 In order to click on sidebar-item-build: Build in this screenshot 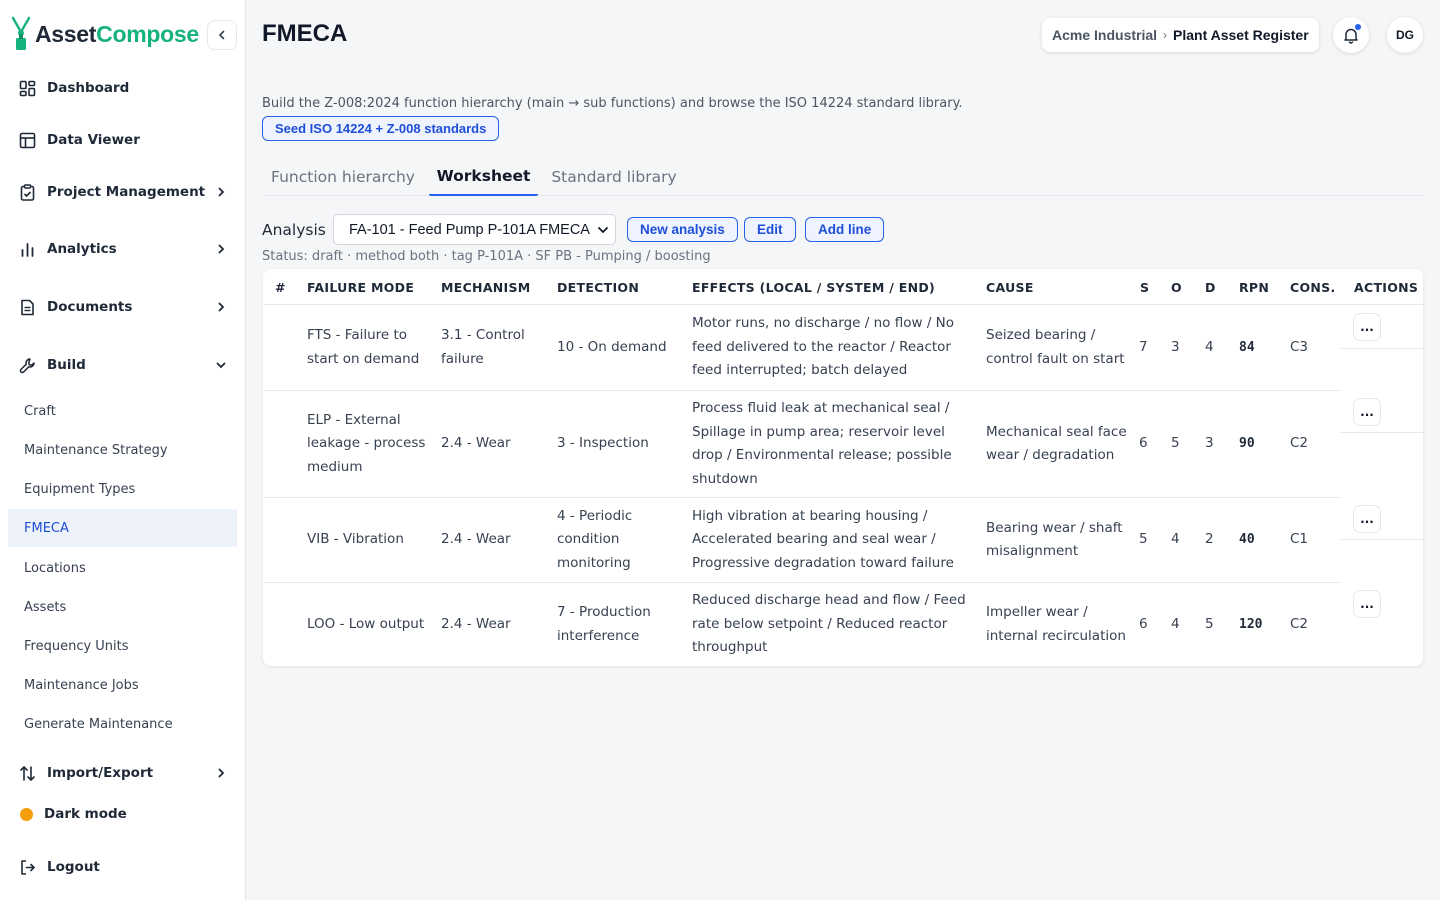, I will do `click(122, 365)`.